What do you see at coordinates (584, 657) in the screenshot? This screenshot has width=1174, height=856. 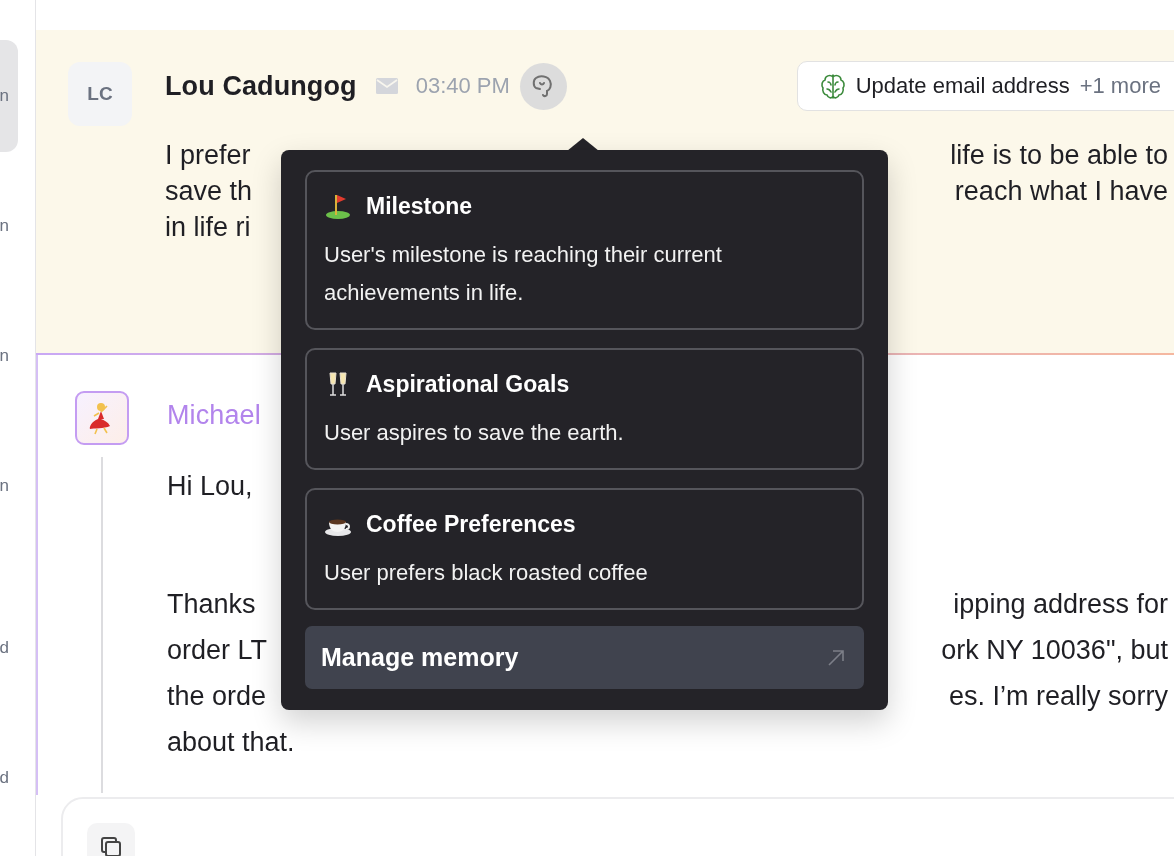 I see `manage-memory-button: Manage memory` at bounding box center [584, 657].